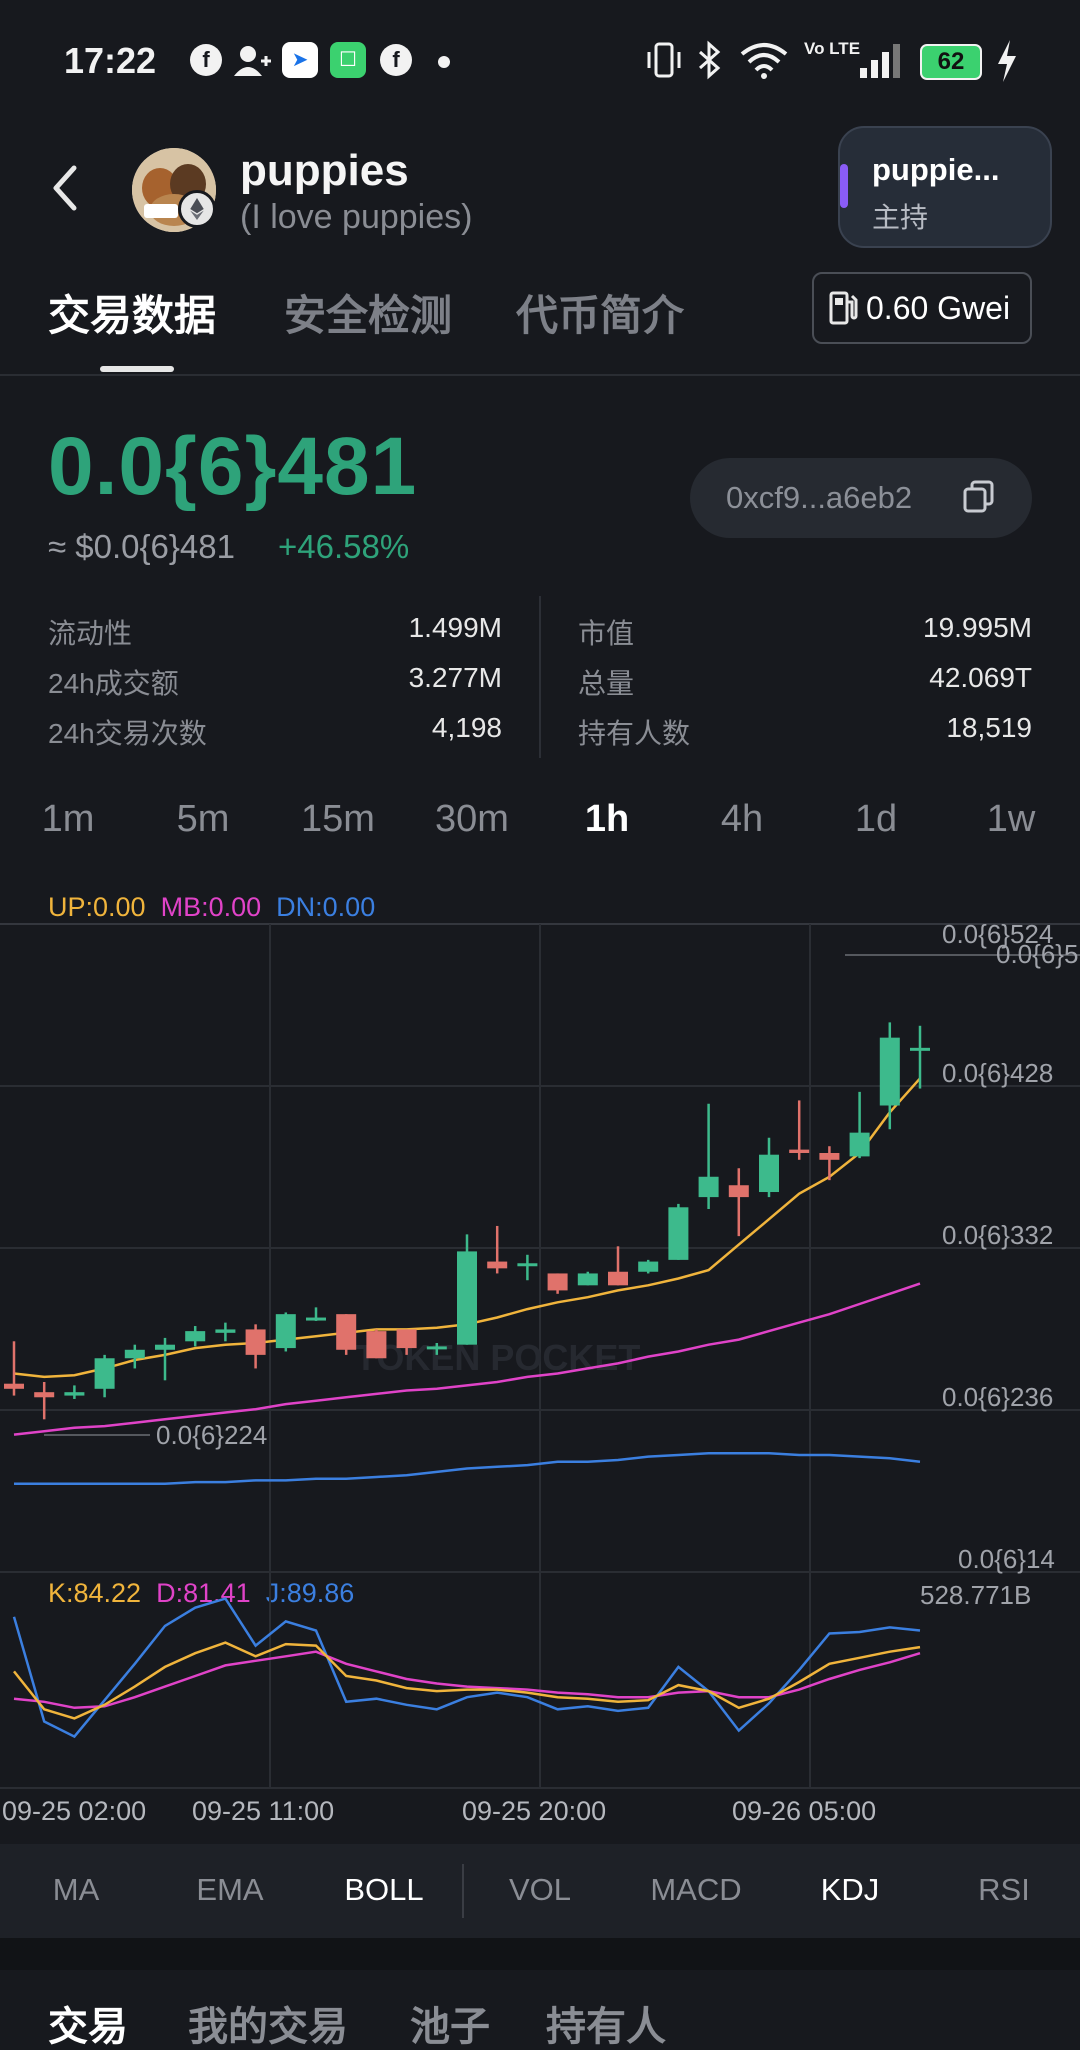 The image size is (1080, 2050). I want to click on signal-icon, so click(880, 61).